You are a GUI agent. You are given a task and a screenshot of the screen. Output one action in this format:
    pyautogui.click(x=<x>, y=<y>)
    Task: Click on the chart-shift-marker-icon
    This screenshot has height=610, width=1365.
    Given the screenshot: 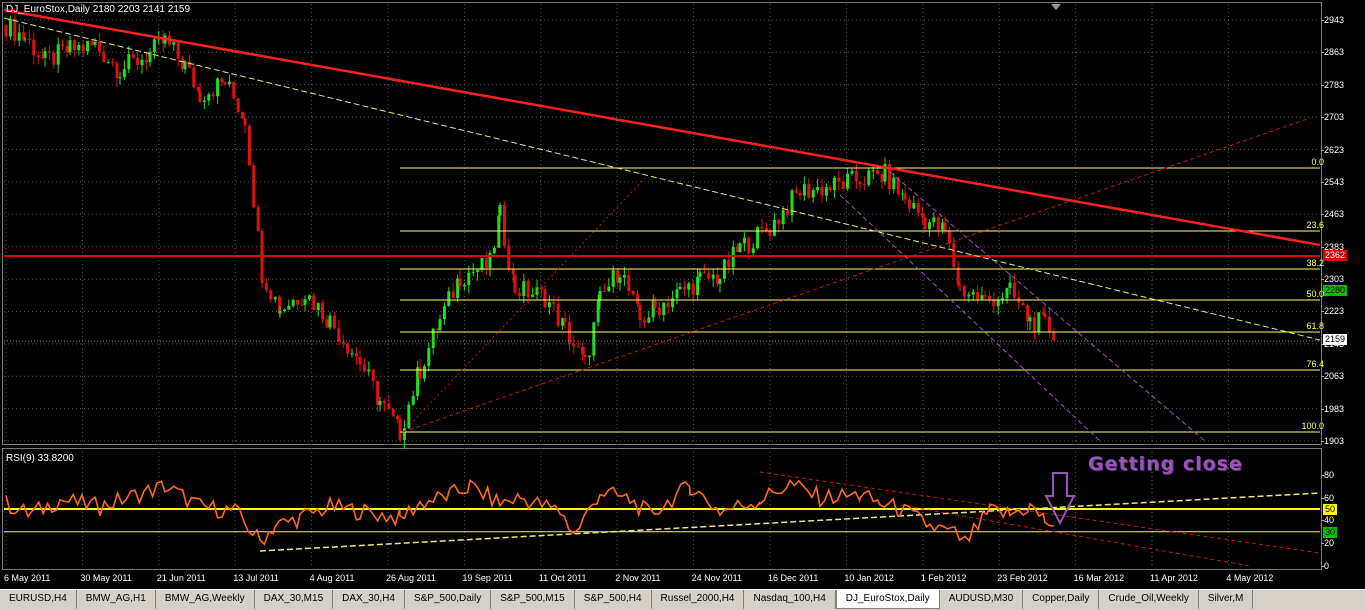 What is the action you would take?
    pyautogui.click(x=1056, y=7)
    